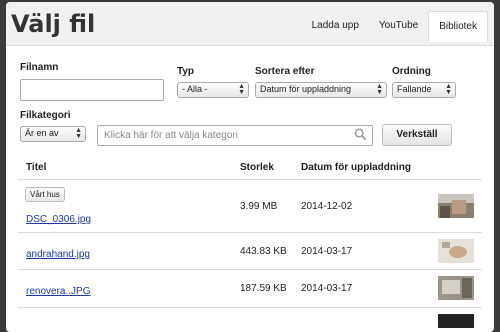  I want to click on filename-input, so click(92, 90).